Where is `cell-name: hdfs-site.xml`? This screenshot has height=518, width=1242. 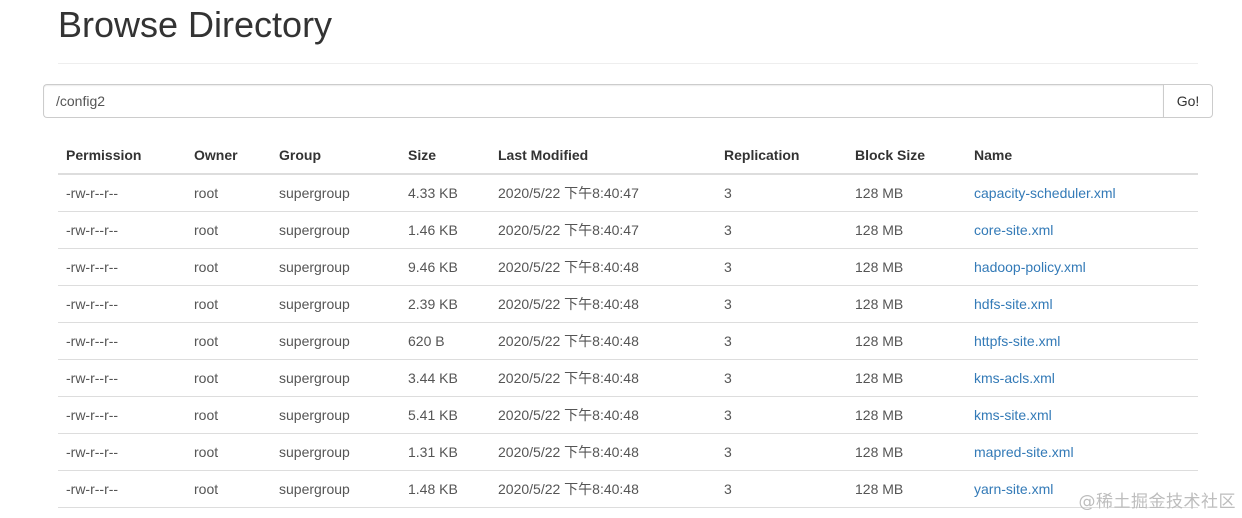 cell-name: hdfs-site.xml is located at coordinates (1082, 304).